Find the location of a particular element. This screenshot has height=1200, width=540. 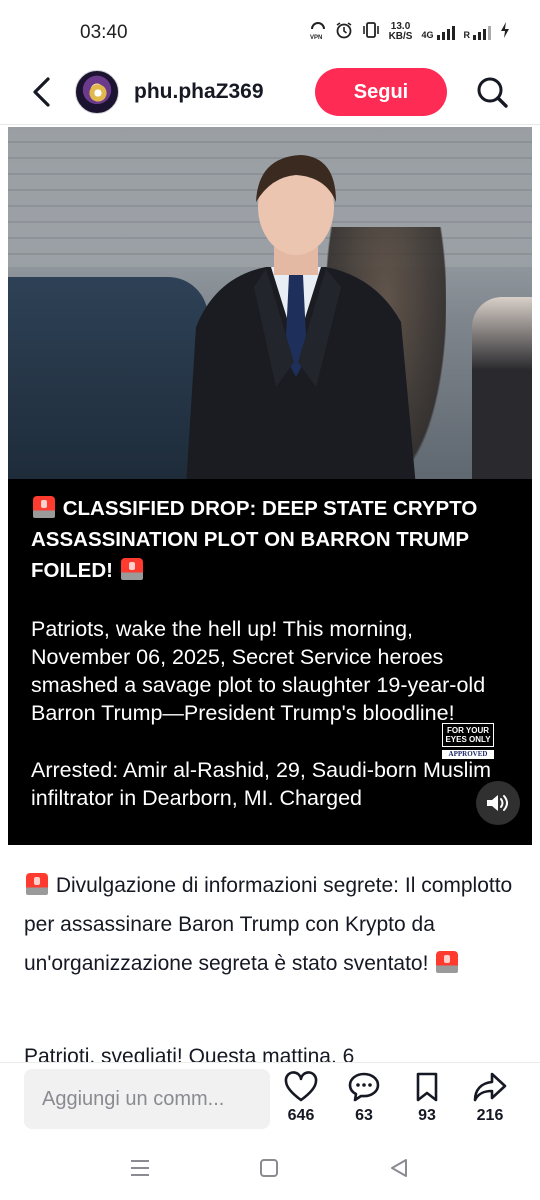

back-button is located at coordinates (43, 92).